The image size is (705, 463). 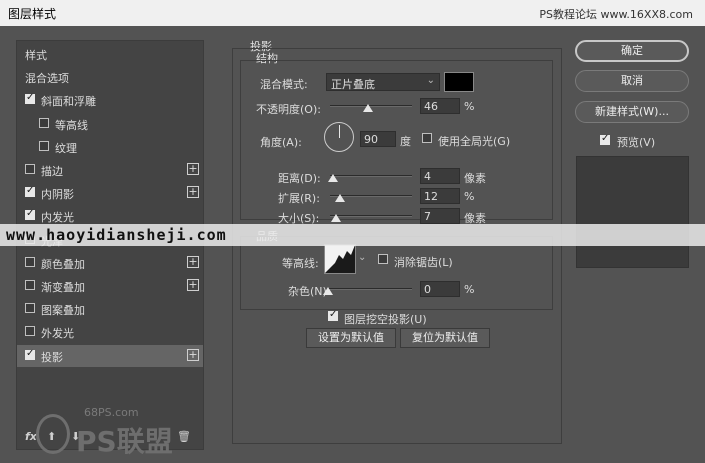 What do you see at coordinates (110, 100) in the screenshot?
I see `style-list-item: 斜面和浮雕` at bounding box center [110, 100].